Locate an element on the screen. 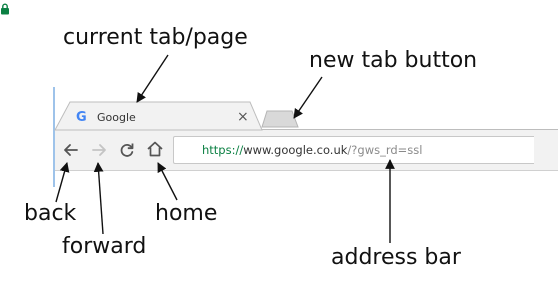  google-favicon: G is located at coordinates (81, 117).